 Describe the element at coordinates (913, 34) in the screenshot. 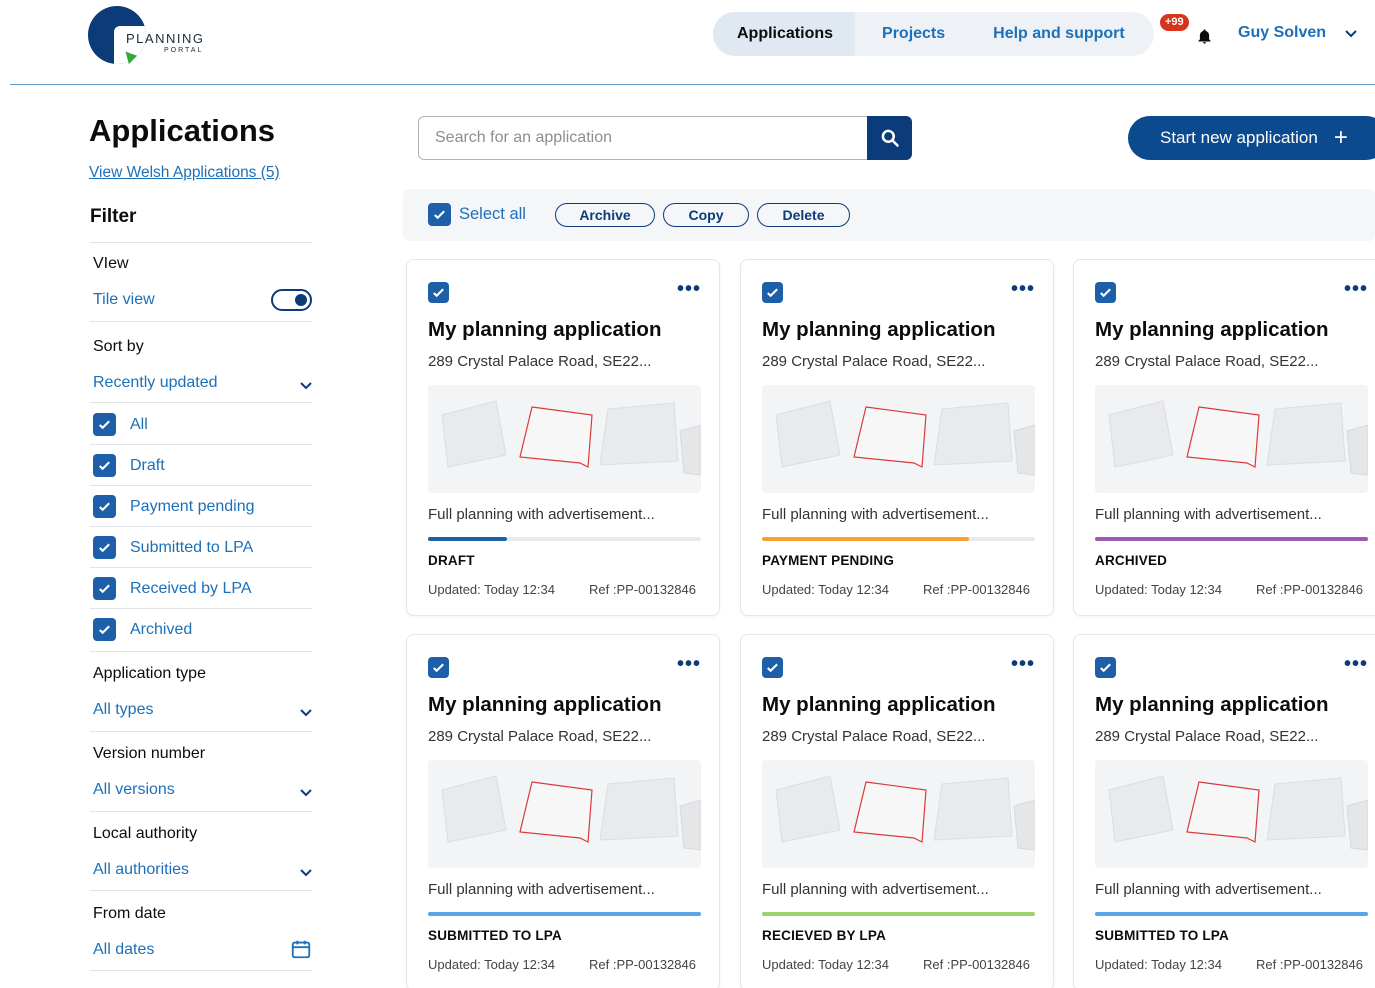

I see `nav-projects: Projects` at that location.